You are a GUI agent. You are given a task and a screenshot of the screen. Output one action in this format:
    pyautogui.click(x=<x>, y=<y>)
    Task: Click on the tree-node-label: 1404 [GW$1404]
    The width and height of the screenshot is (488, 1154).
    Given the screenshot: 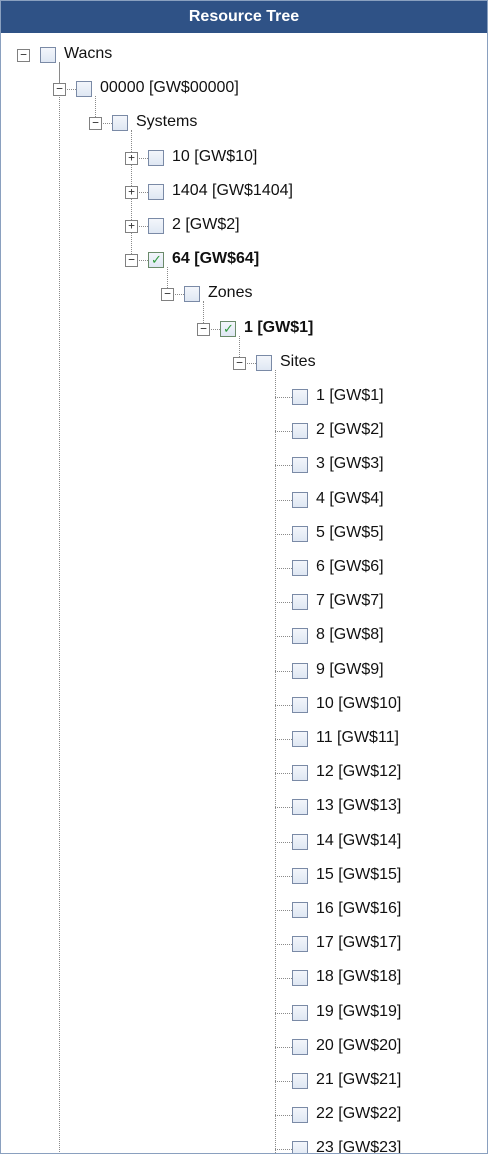 What is the action you would take?
    pyautogui.click(x=232, y=191)
    